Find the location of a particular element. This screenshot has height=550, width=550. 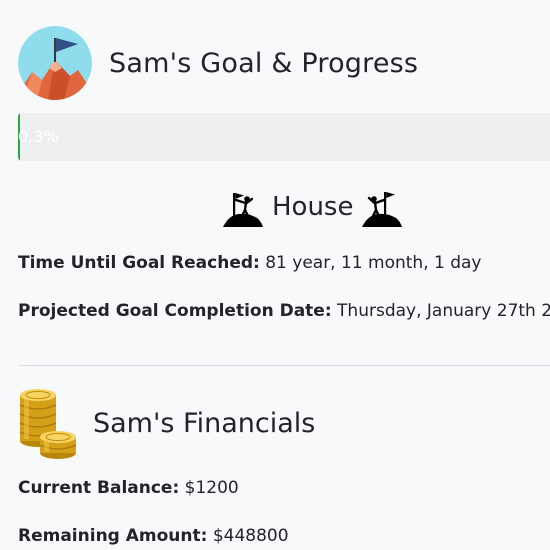

time-until-goal-label: Time Until Goal Reached: is located at coordinates (139, 263).